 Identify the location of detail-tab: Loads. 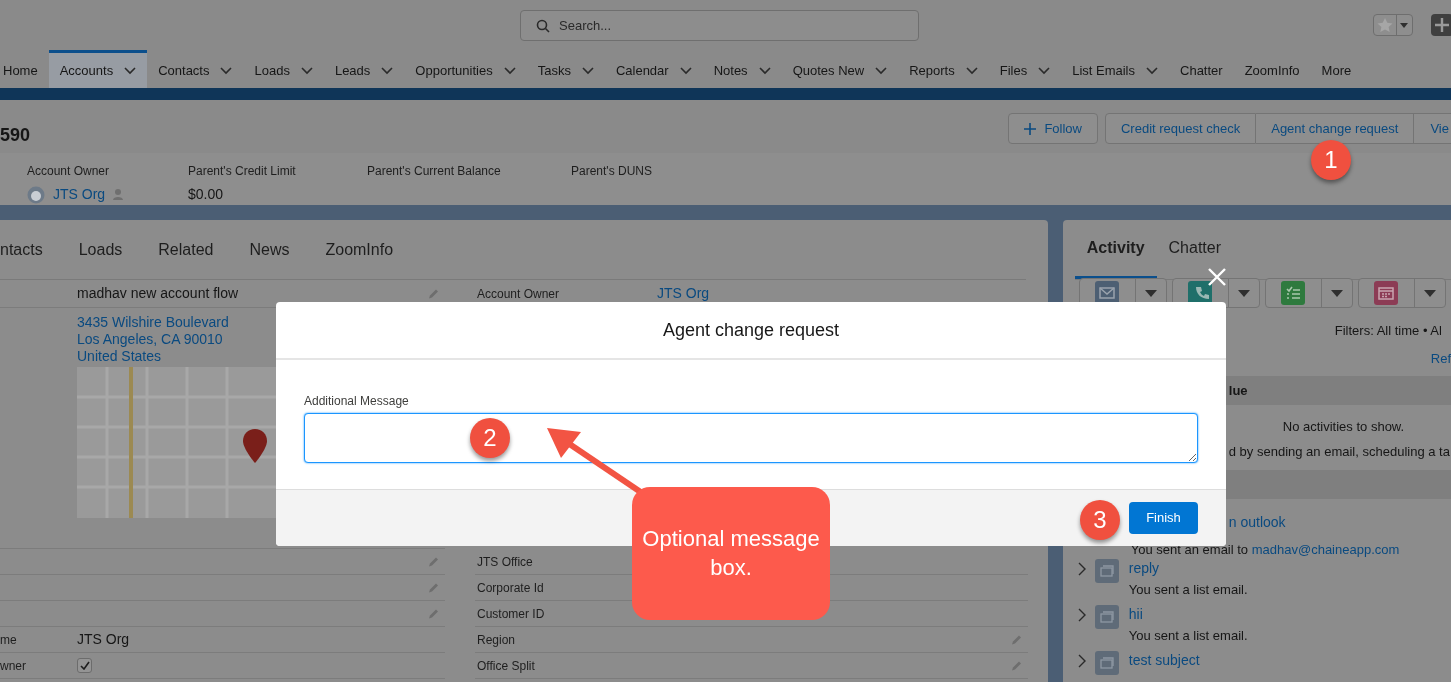
(100, 249).